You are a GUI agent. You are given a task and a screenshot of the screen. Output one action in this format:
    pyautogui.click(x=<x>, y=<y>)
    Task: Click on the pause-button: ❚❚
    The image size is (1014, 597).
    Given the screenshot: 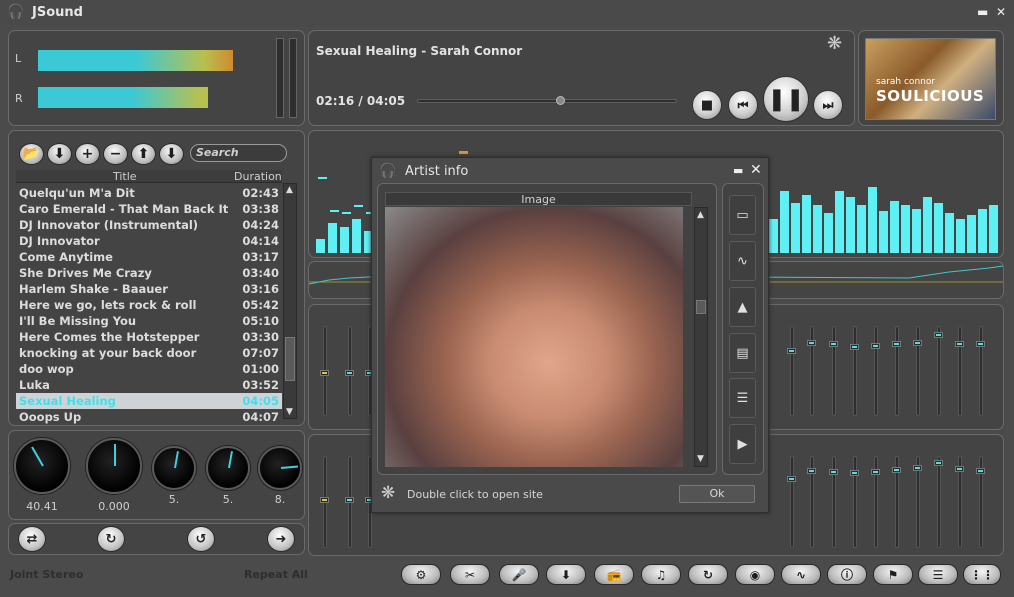 What is the action you would take?
    pyautogui.click(x=786, y=99)
    